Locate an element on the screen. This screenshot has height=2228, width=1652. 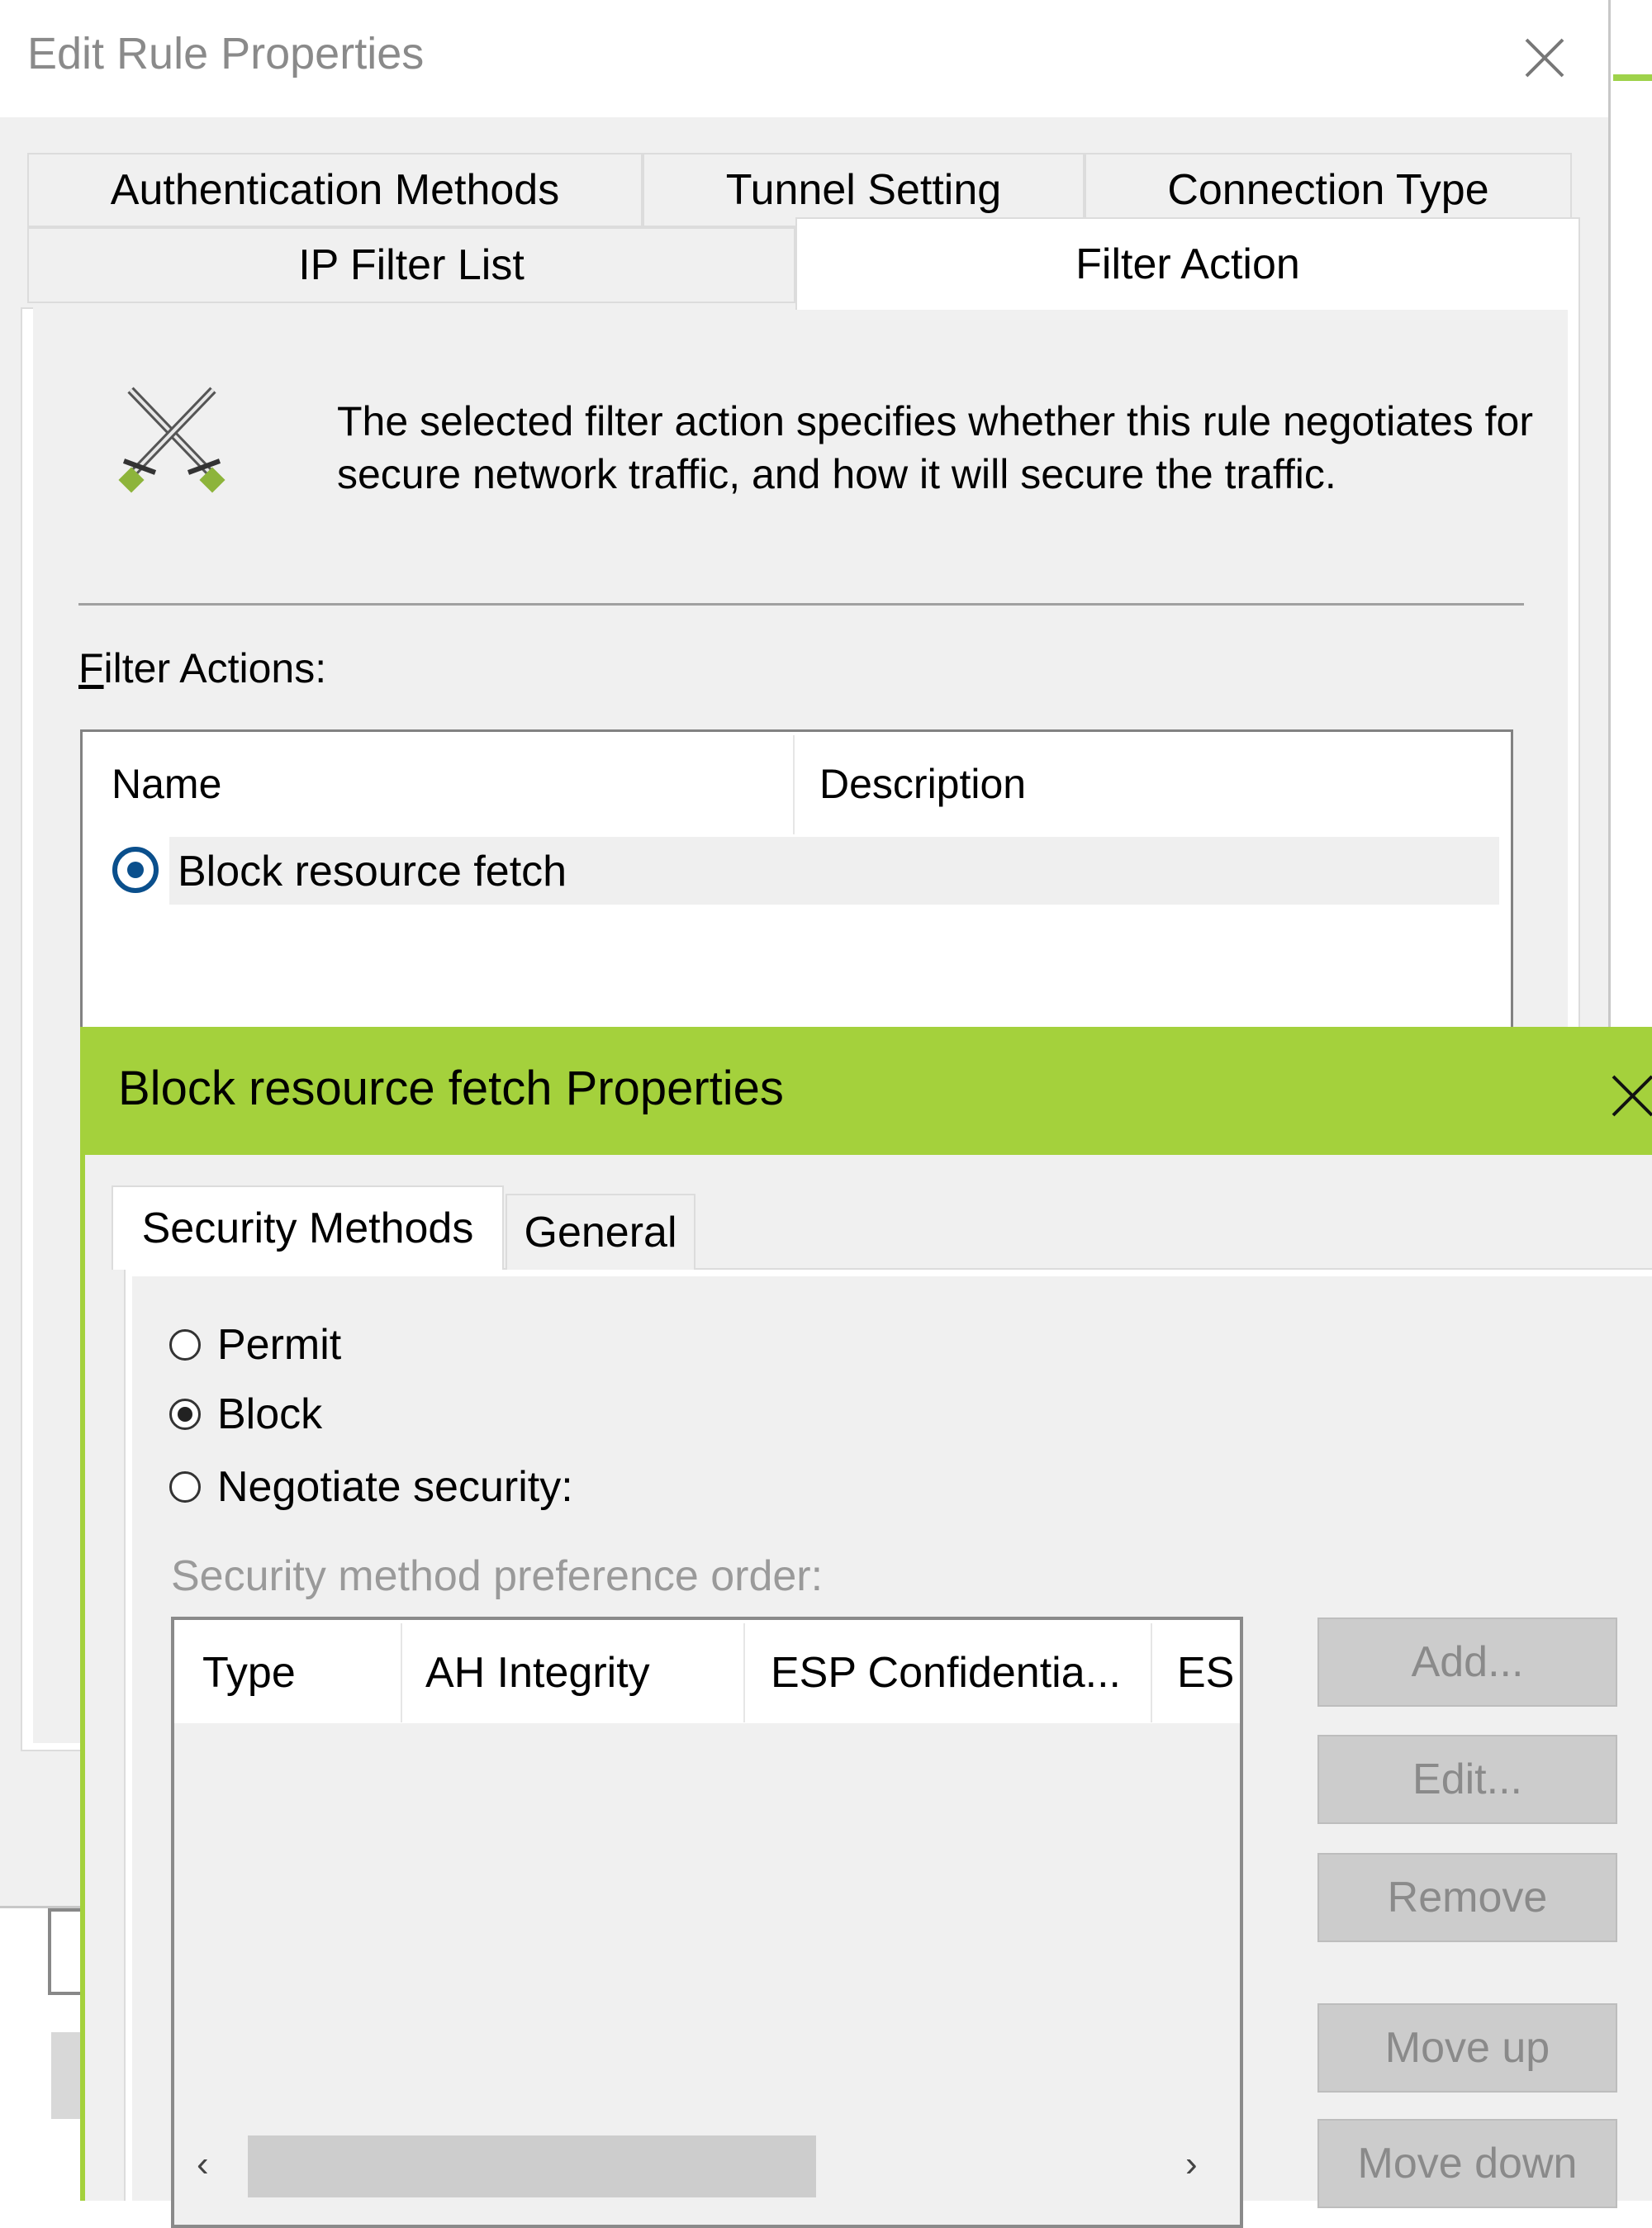
move-up-button: Move up is located at coordinates (1467, 2048).